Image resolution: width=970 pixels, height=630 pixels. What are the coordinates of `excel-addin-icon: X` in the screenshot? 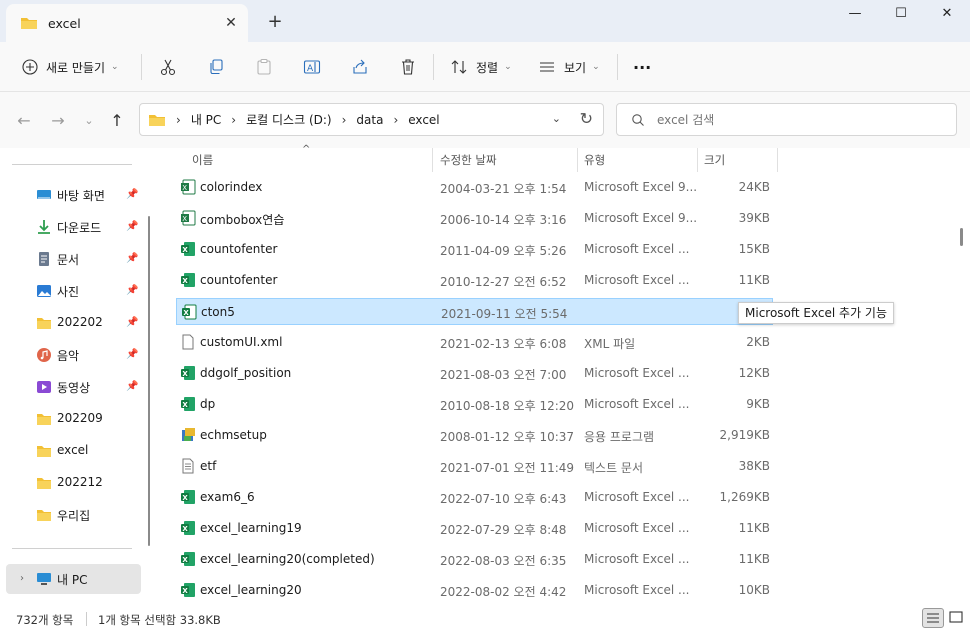 It's located at (189, 312).